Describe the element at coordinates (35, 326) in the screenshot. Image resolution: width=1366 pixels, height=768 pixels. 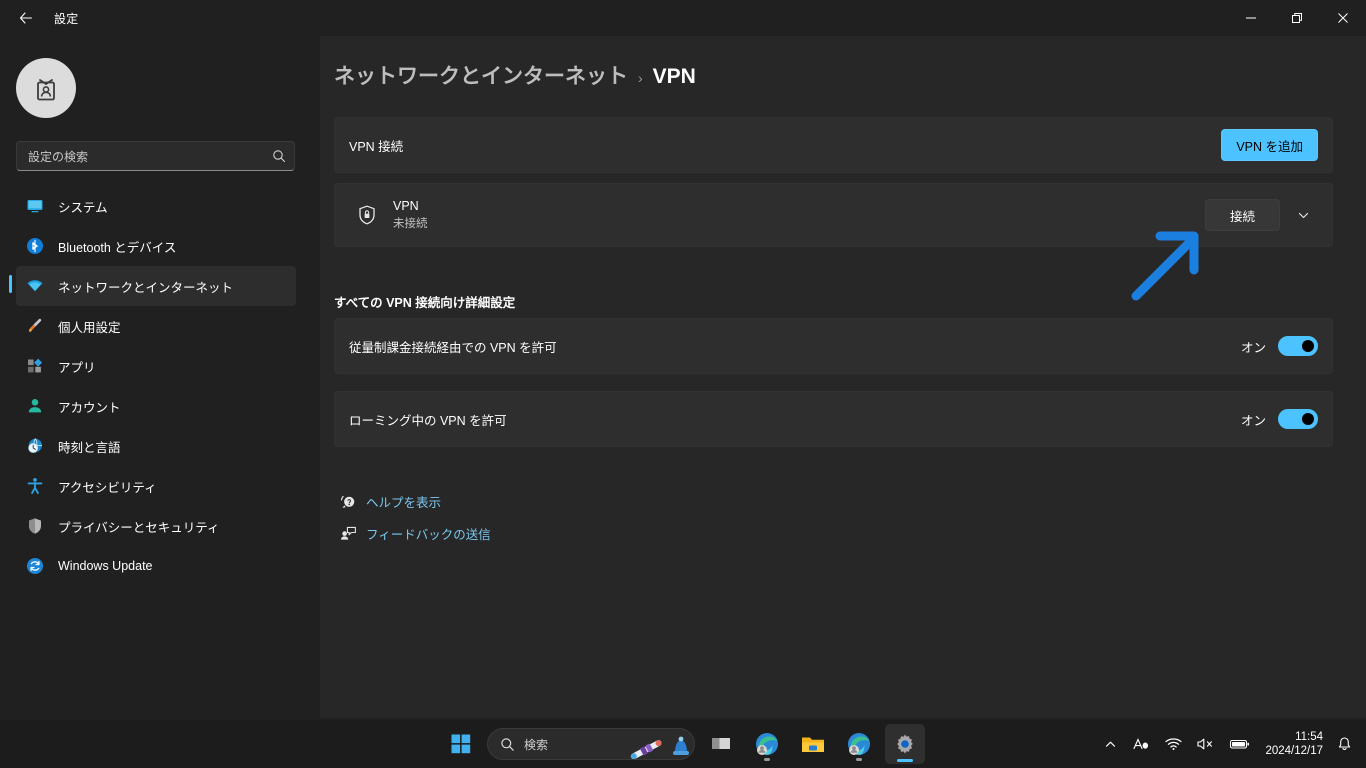
I see `paintbrush-icon` at that location.